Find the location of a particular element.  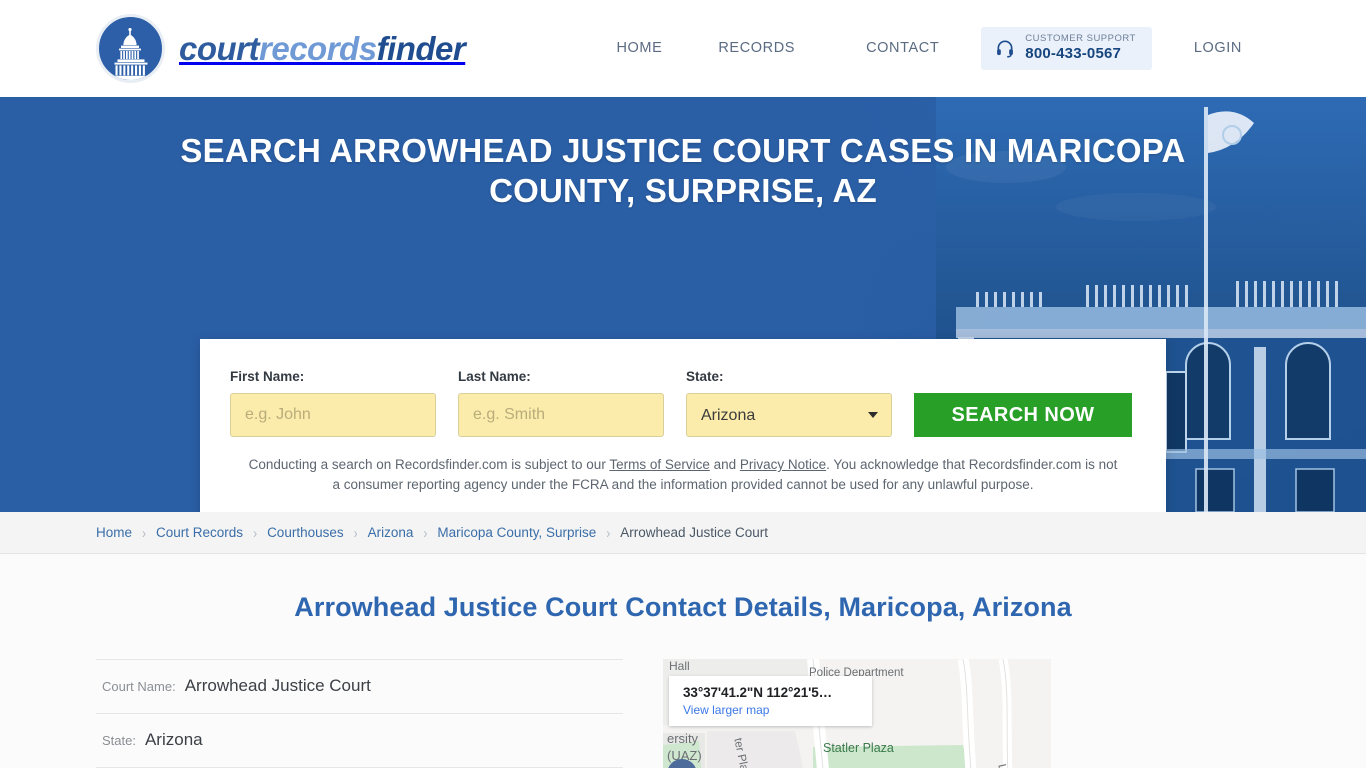

state-label: State: is located at coordinates (705, 376).